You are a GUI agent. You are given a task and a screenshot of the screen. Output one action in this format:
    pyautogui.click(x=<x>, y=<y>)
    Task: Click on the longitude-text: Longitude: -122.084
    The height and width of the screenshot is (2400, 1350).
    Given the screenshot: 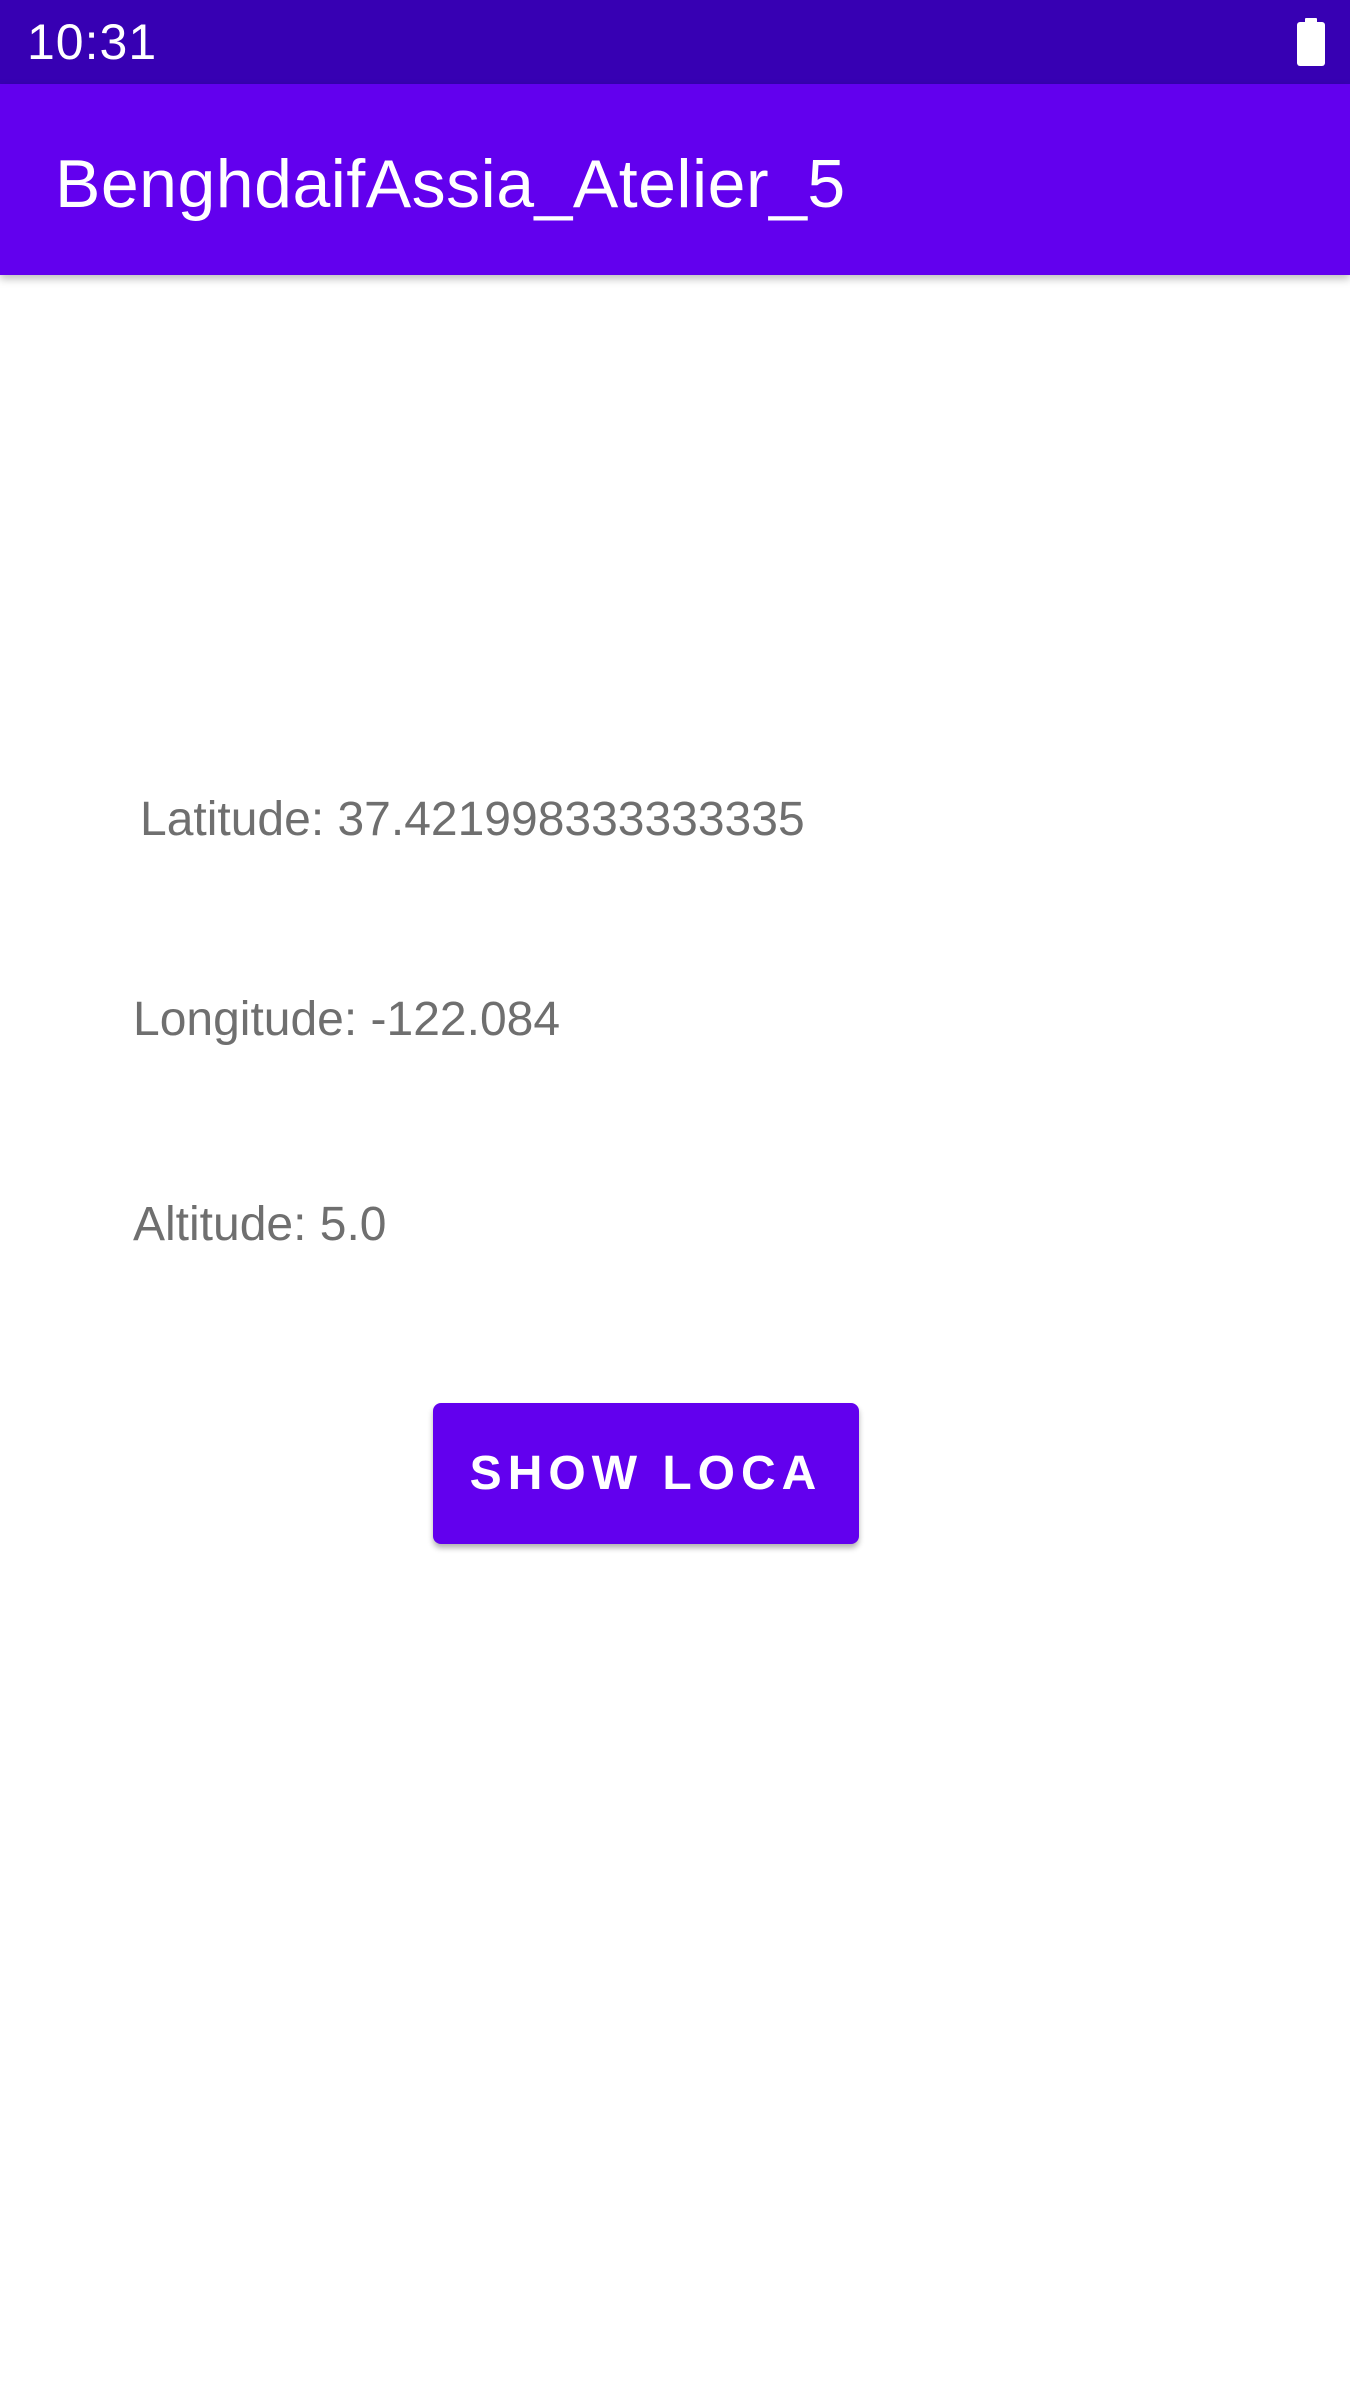 What is the action you would take?
    pyautogui.click(x=347, y=1019)
    